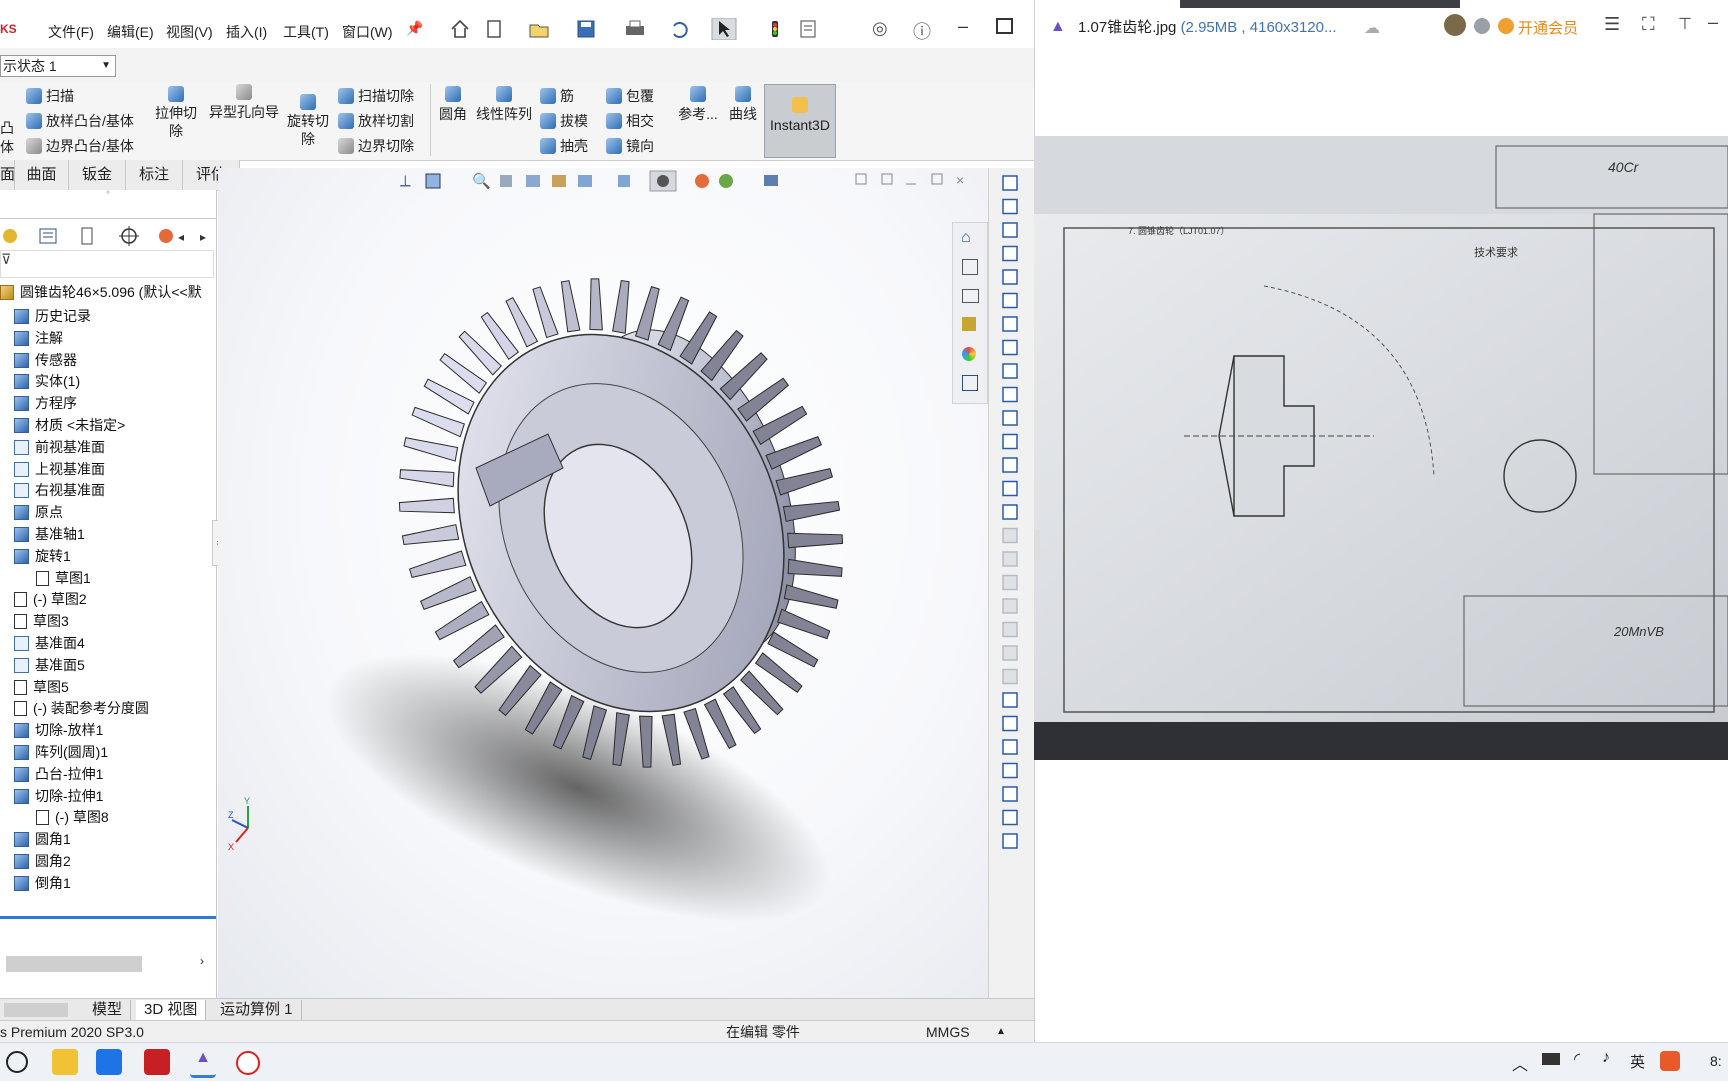 The width and height of the screenshot is (1728, 1081). Describe the element at coordinates (1001, 1031) in the screenshot. I see `units-up-icon: ▲` at that location.